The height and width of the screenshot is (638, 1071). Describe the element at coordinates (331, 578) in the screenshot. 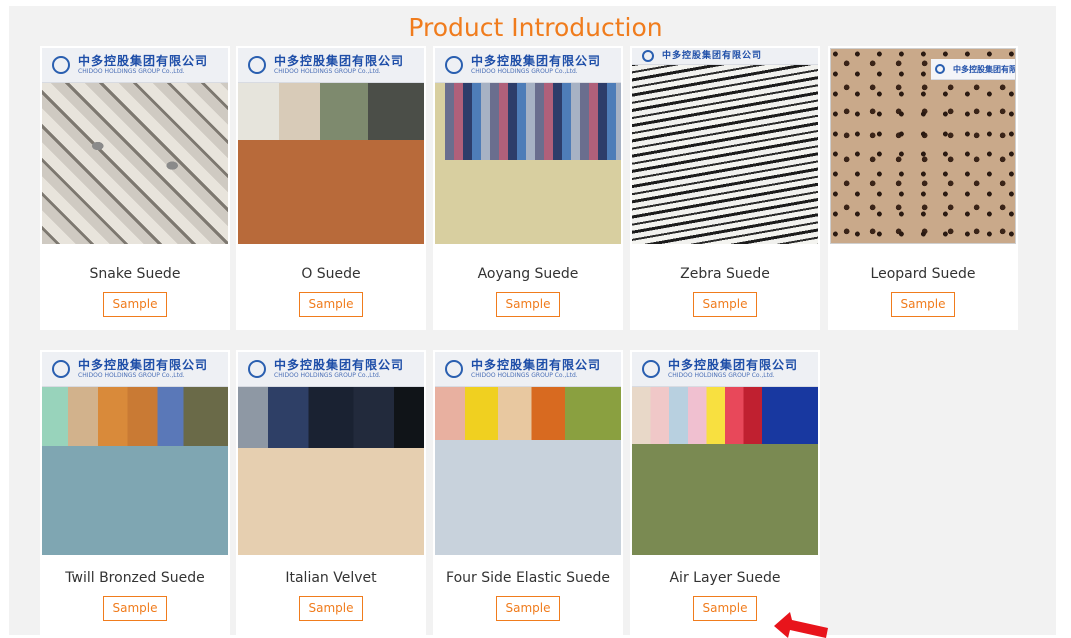

I see `product-name: Italian Velvet` at that location.